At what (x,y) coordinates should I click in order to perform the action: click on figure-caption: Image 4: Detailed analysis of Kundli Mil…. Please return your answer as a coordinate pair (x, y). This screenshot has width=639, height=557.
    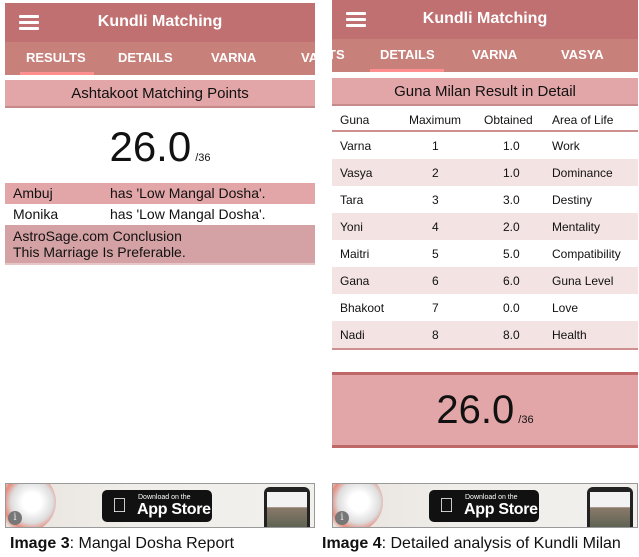
    Looking at the image, I should click on (471, 544).